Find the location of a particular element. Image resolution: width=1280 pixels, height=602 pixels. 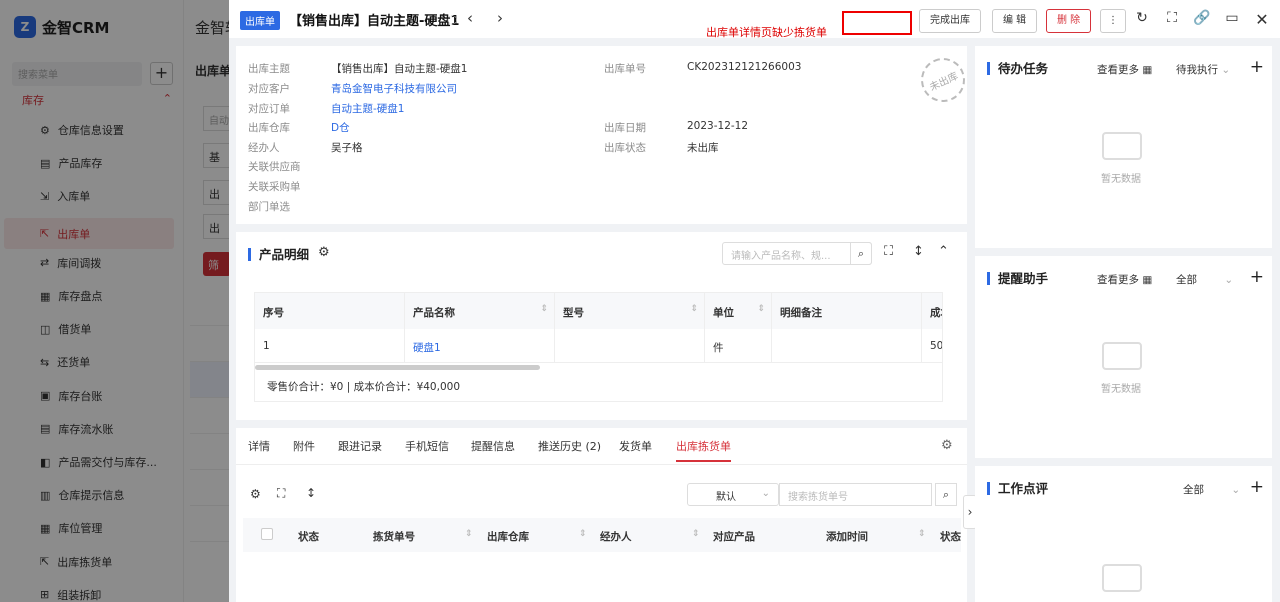

reminder-panel: 提醒助手 查看更多 ▦ 全部 ⌄ + 暂无数据 is located at coordinates (1123, 357).